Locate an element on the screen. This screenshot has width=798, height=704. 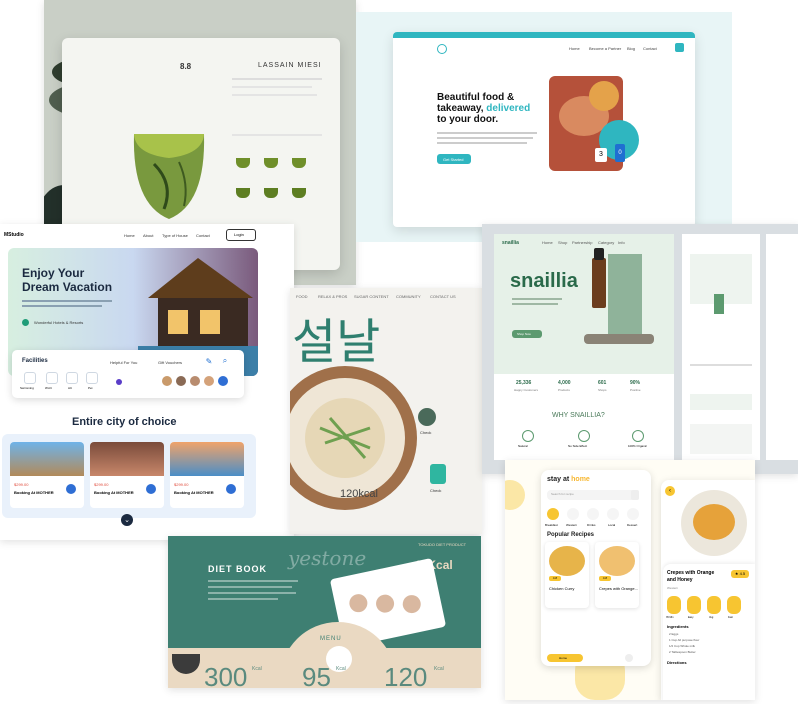
recipe-card: 4.8 Chicken Curry is located at coordinates (567, 575).